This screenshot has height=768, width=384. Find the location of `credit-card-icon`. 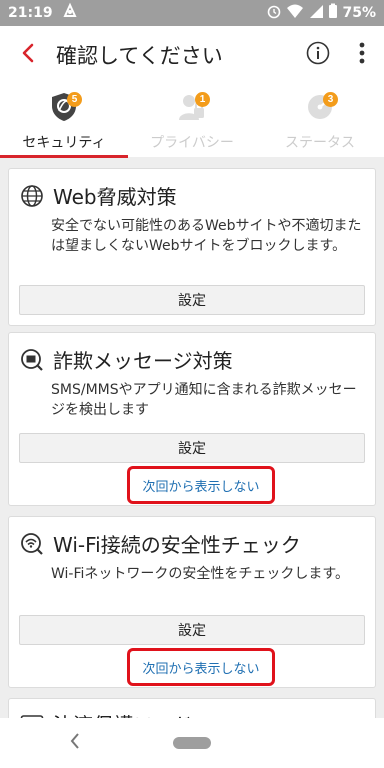

credit-card-icon is located at coordinates (32, 714).